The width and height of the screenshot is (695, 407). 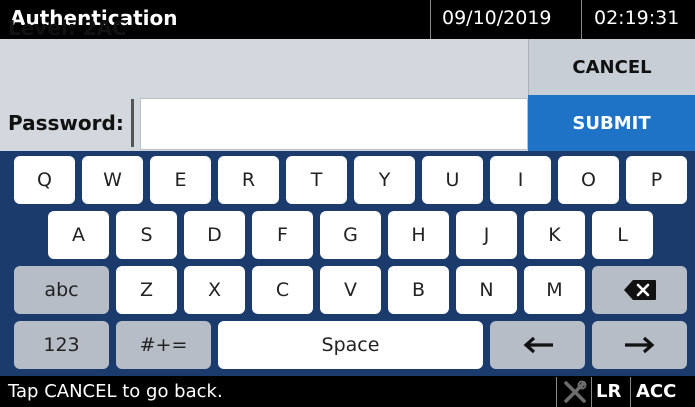 I want to click on time-display: 02:19:31, so click(x=637, y=18).